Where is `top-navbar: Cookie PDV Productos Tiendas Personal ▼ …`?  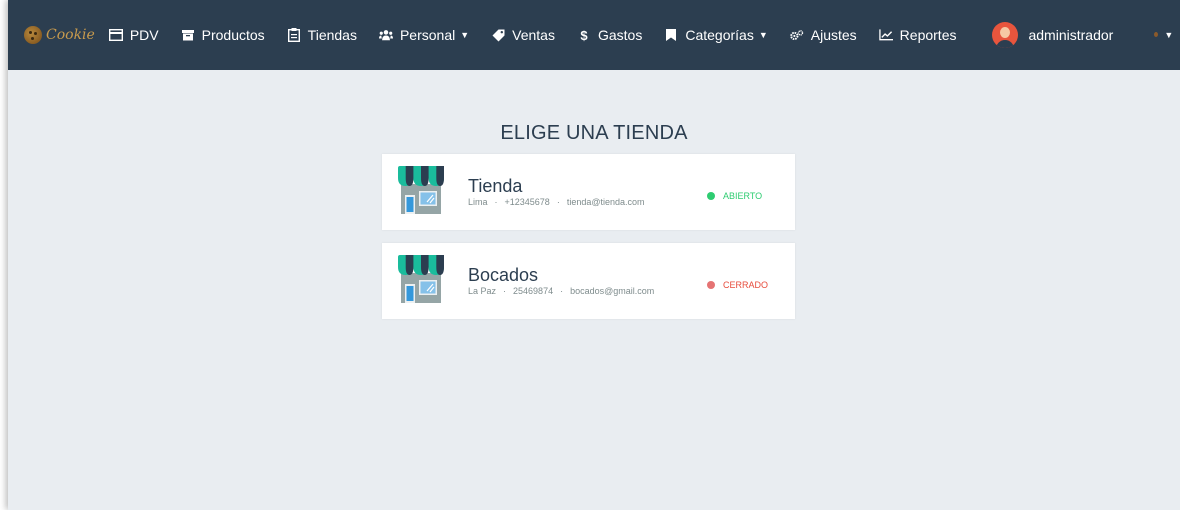 top-navbar: Cookie PDV Productos Tiendas Personal ▼ … is located at coordinates (594, 35).